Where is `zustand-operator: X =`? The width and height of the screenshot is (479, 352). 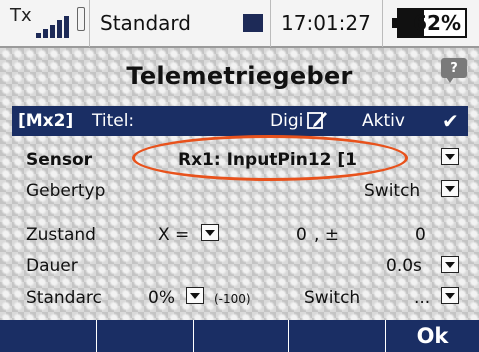
zustand-operator: X = is located at coordinates (173, 235).